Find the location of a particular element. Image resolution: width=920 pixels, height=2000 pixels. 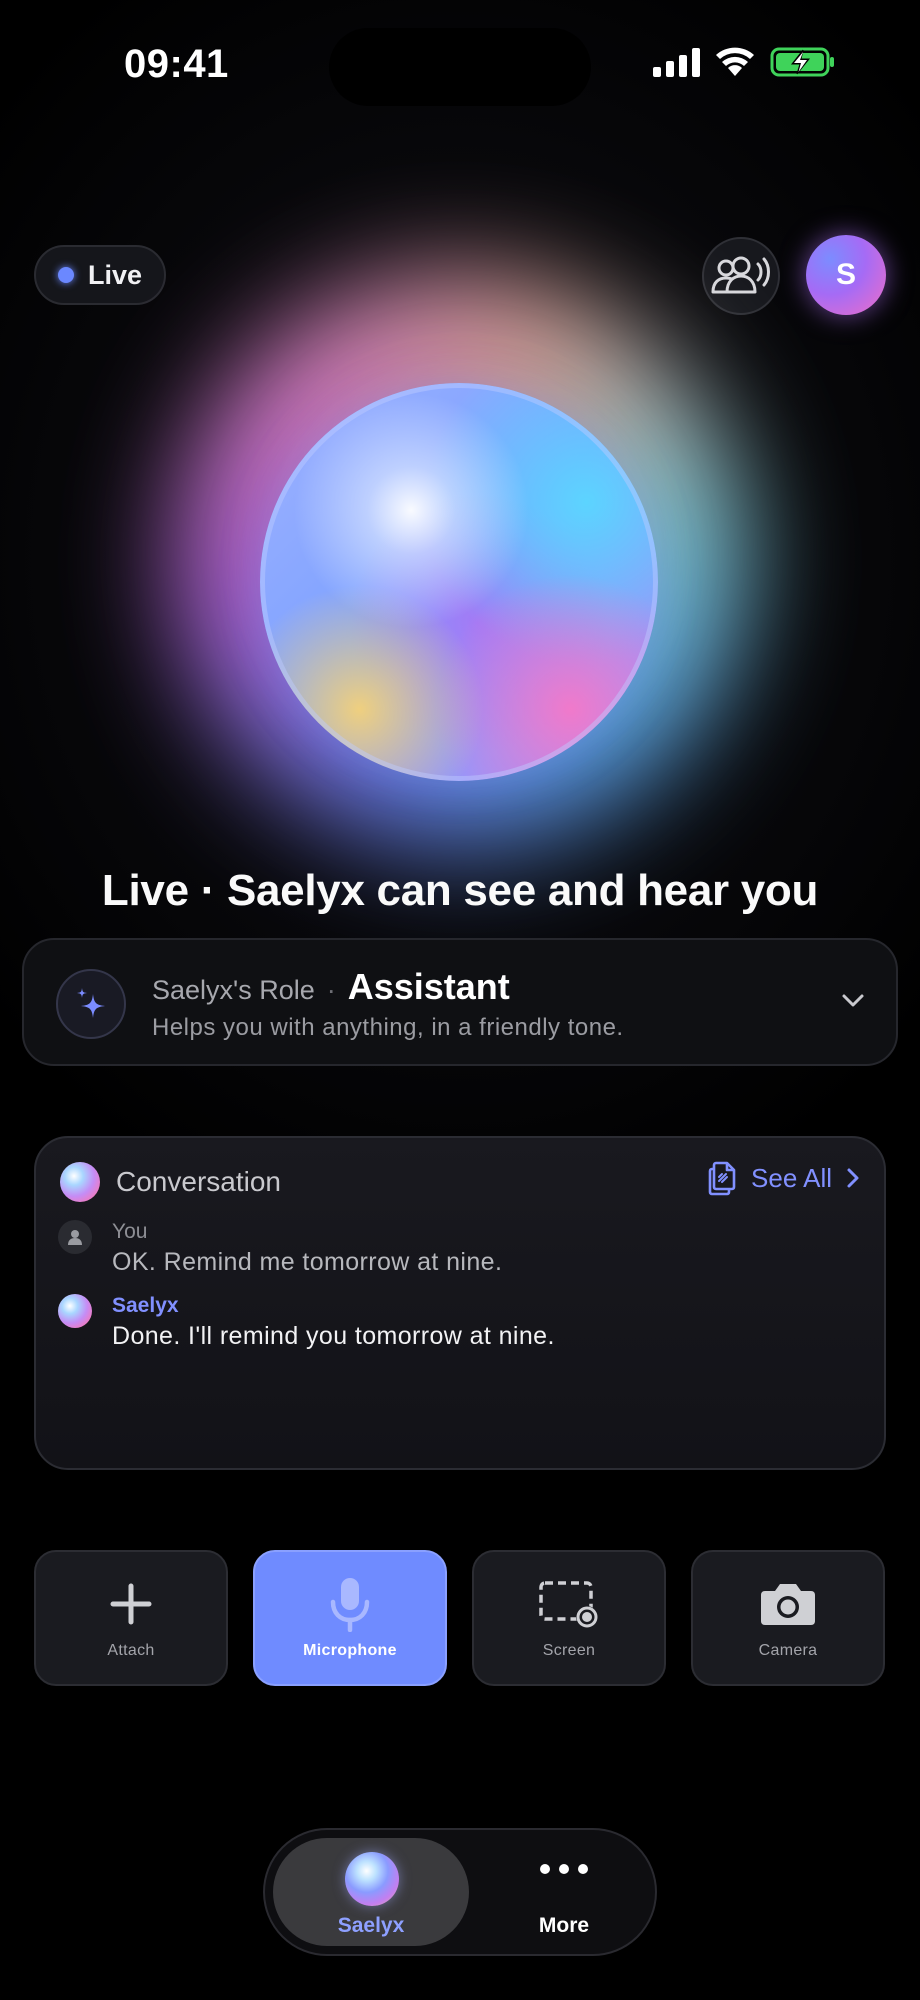

tab-more: More is located at coordinates (564, 1892).